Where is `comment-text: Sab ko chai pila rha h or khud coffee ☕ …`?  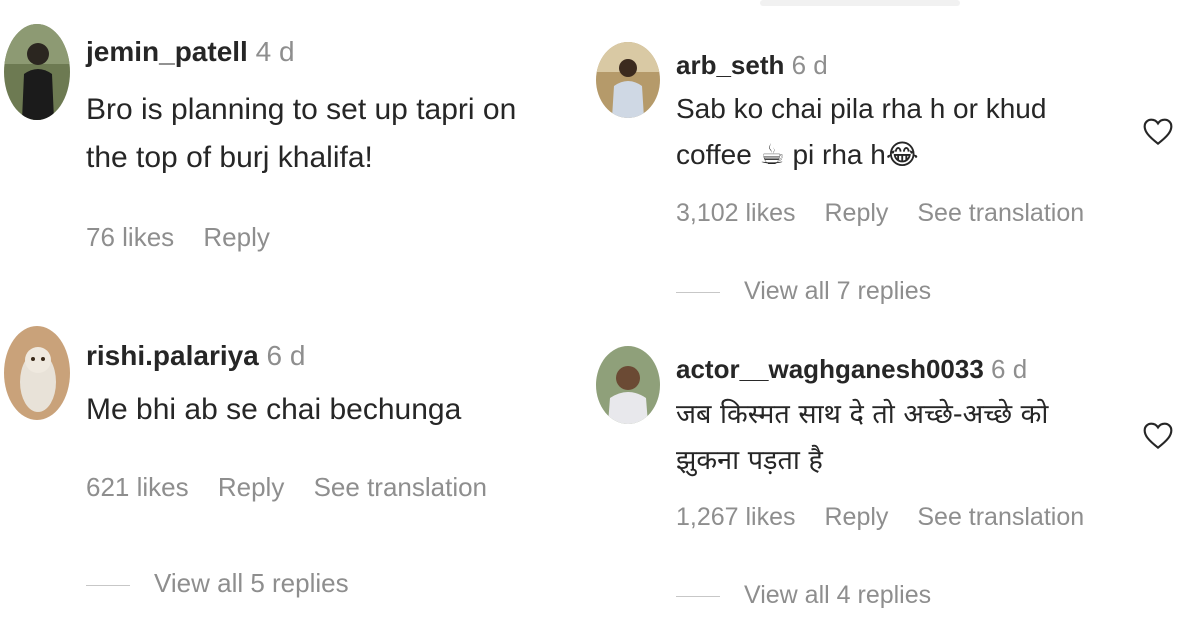
comment-text: Sab ko chai pila rha h or khud coffee ☕ … is located at coordinates (861, 132).